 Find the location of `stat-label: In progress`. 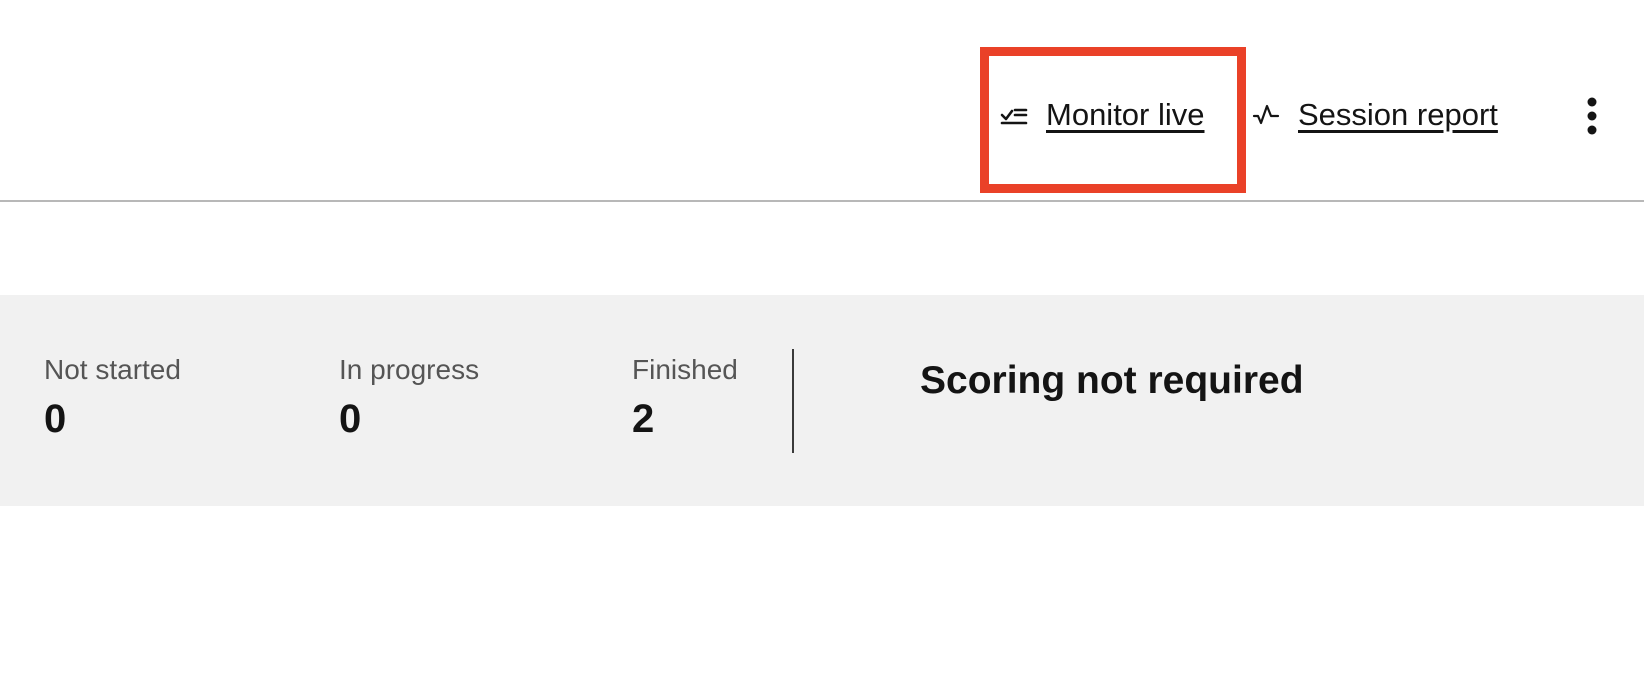

stat-label: In progress is located at coordinates (409, 369).